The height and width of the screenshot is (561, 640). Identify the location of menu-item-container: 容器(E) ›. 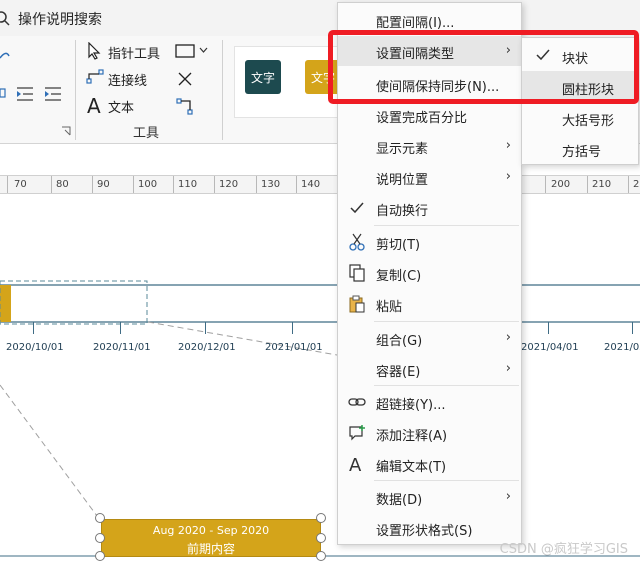
(429, 369).